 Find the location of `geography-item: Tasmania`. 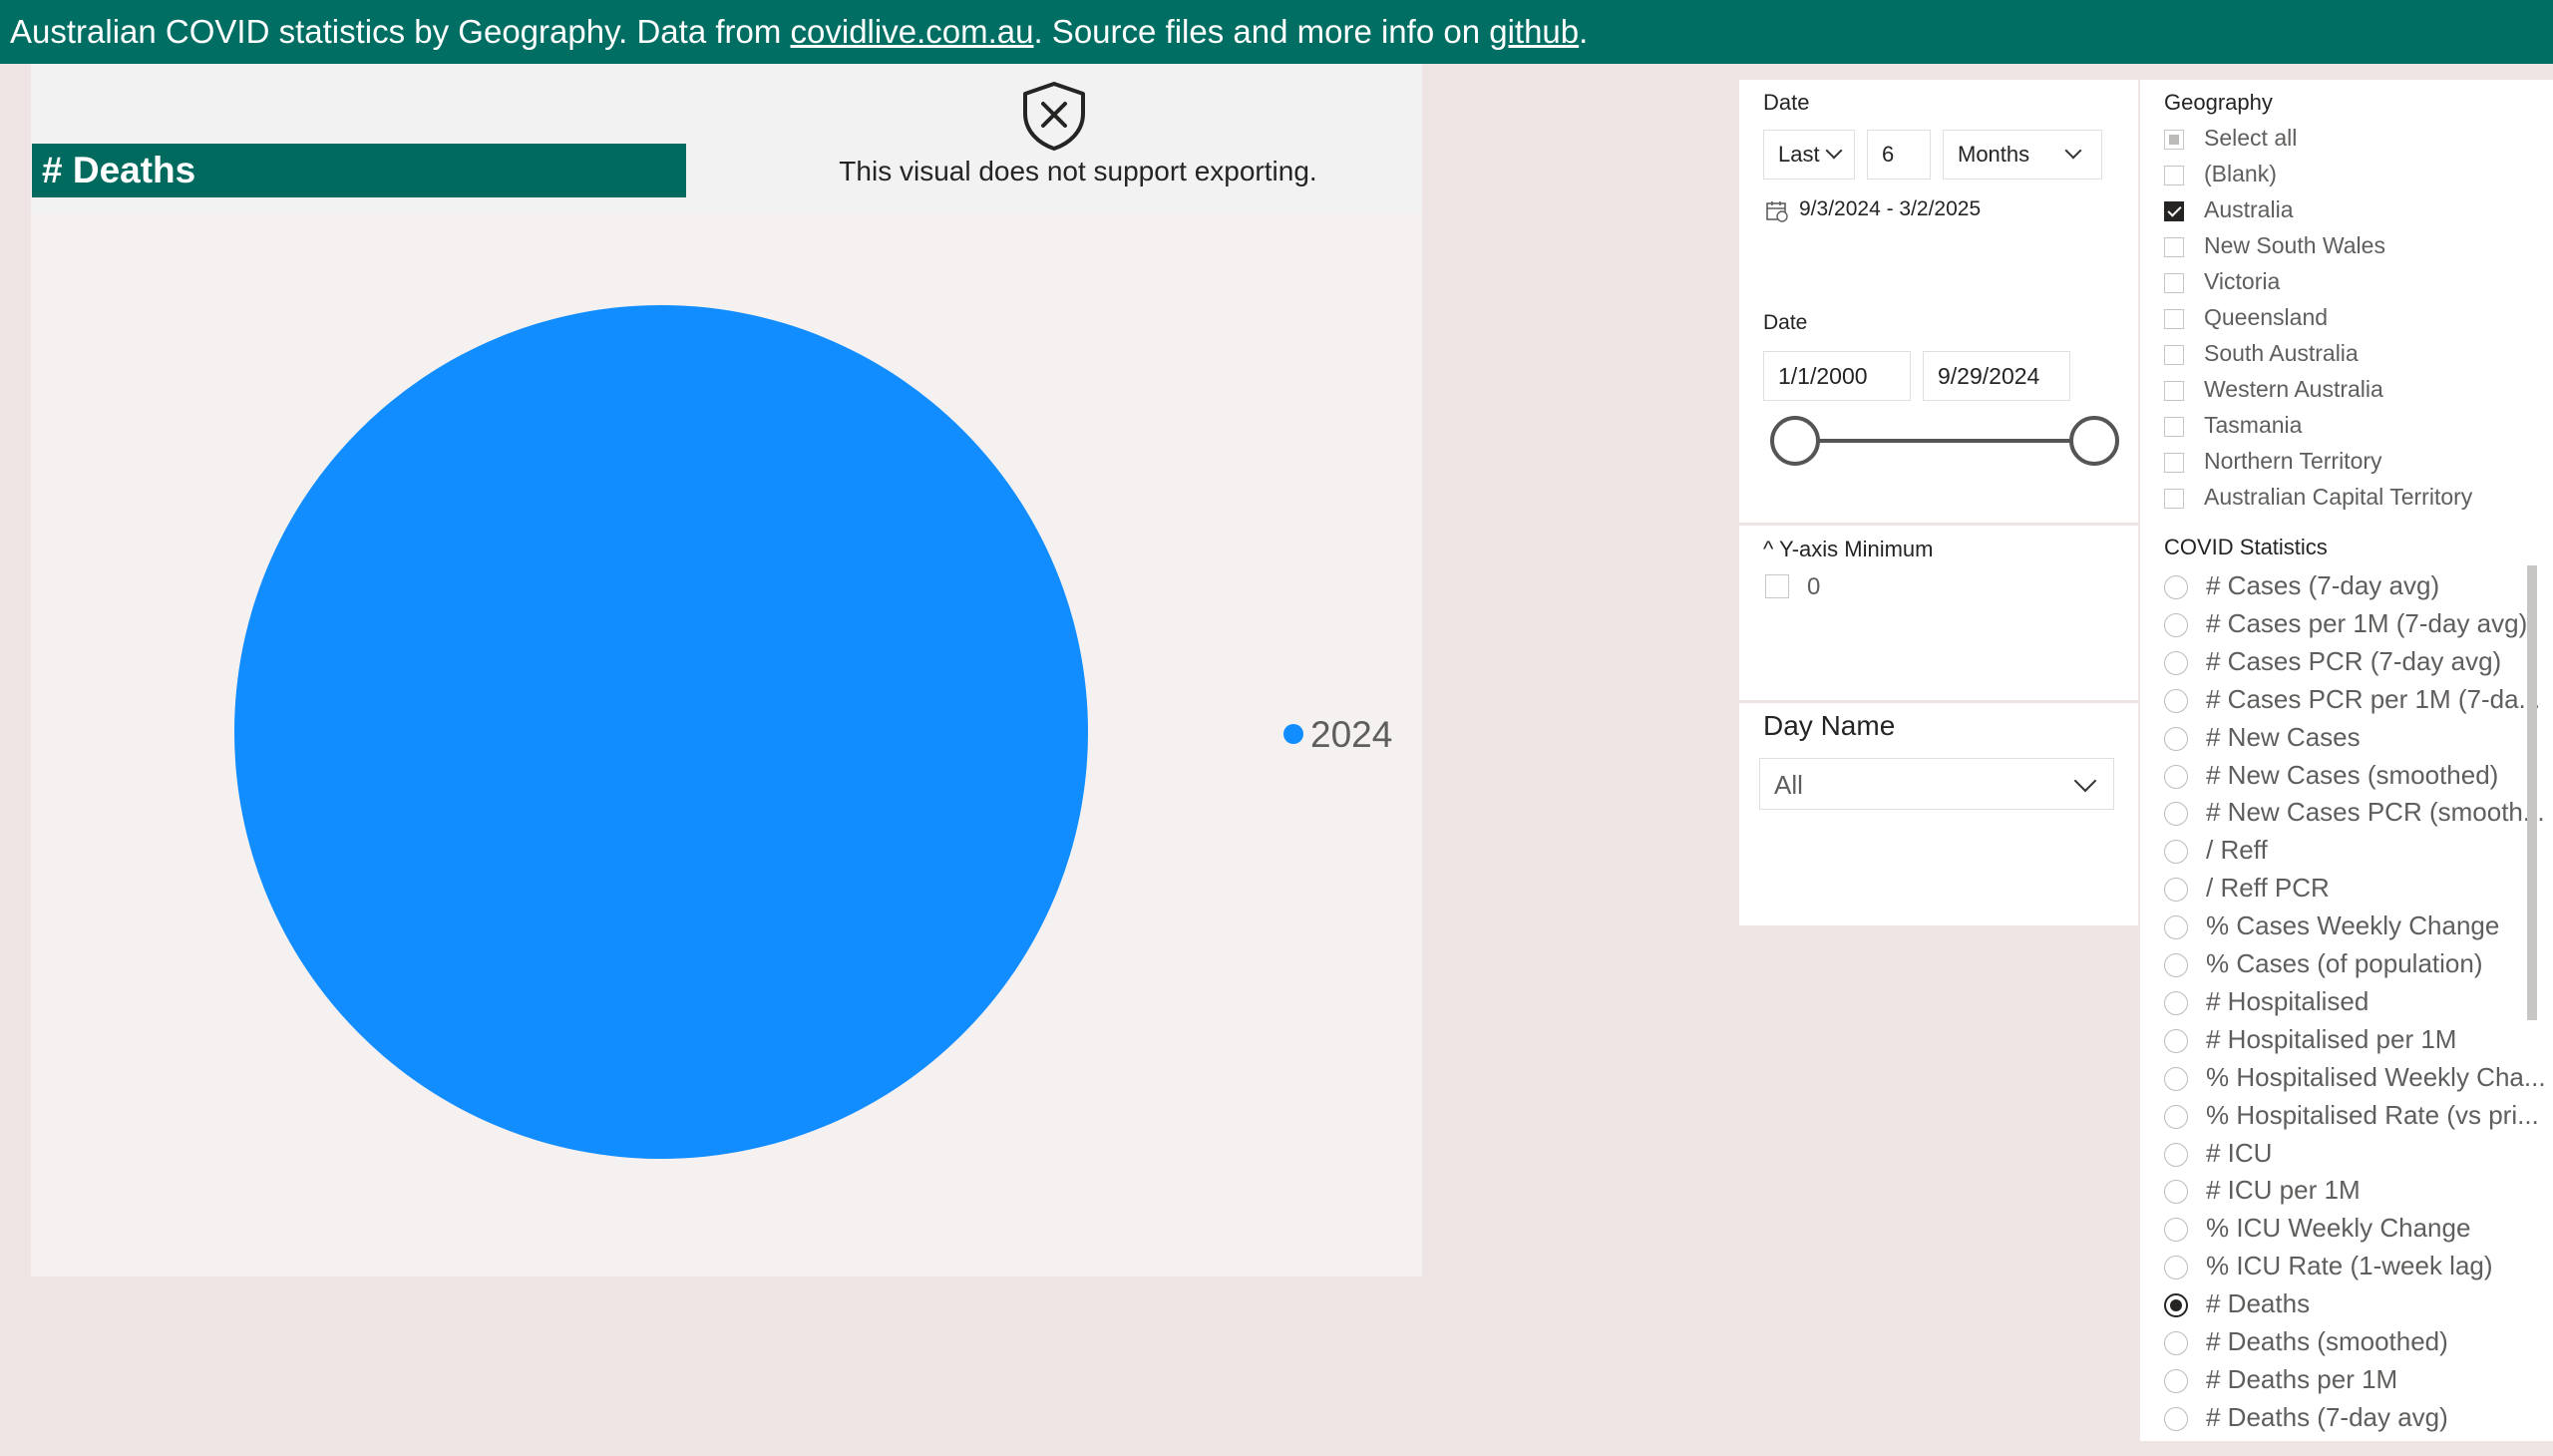

geography-item: Tasmania is located at coordinates (2354, 427).